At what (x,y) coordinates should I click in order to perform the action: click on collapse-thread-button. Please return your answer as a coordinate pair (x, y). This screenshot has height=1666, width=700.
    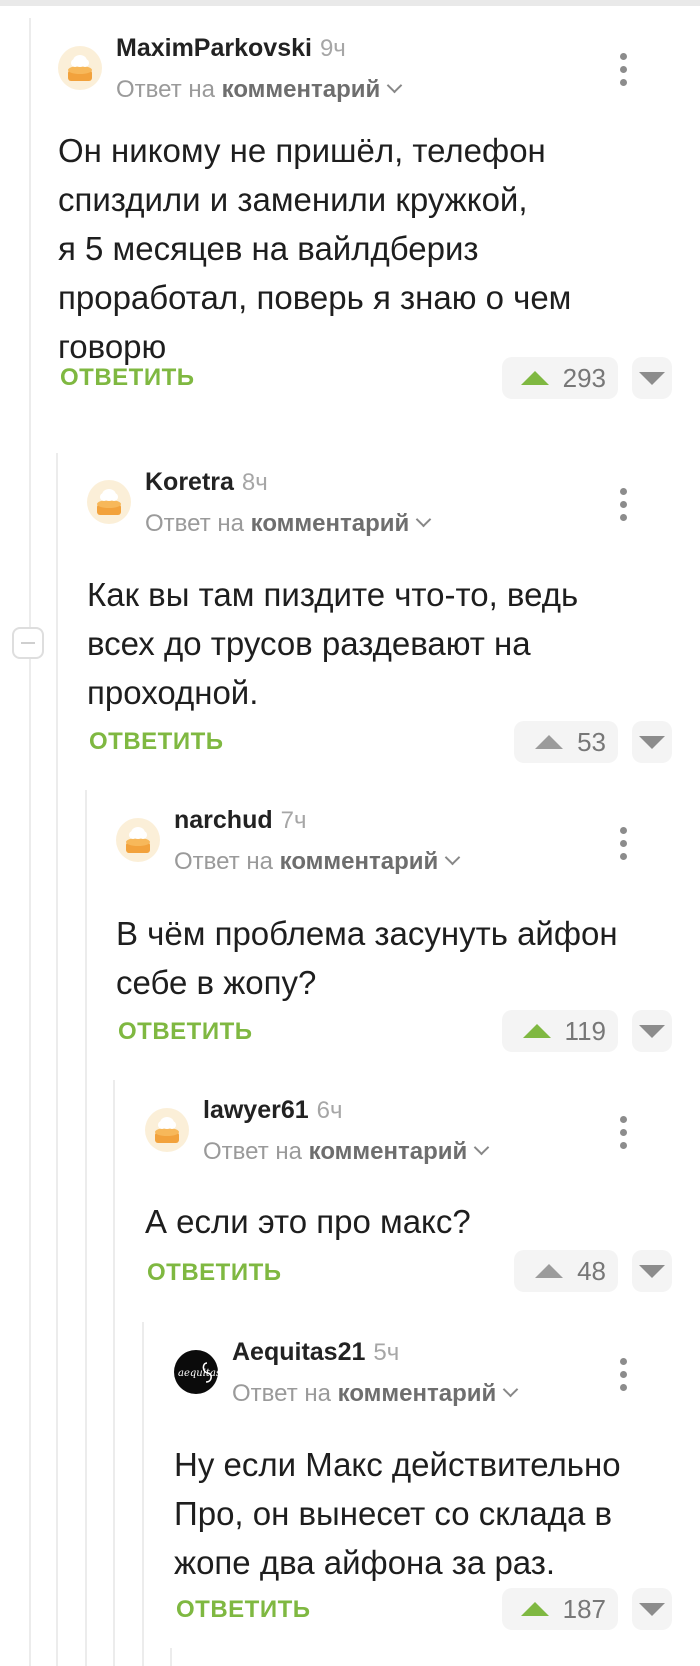
    Looking at the image, I should click on (28, 643).